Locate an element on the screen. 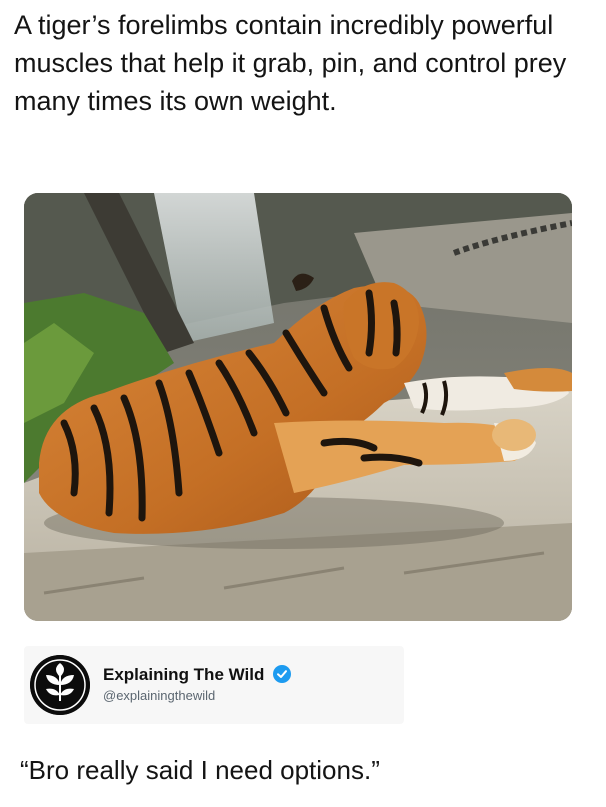 Image resolution: width=606 pixels, height=807 pixels. account-handle: @explainingthewild is located at coordinates (159, 695).